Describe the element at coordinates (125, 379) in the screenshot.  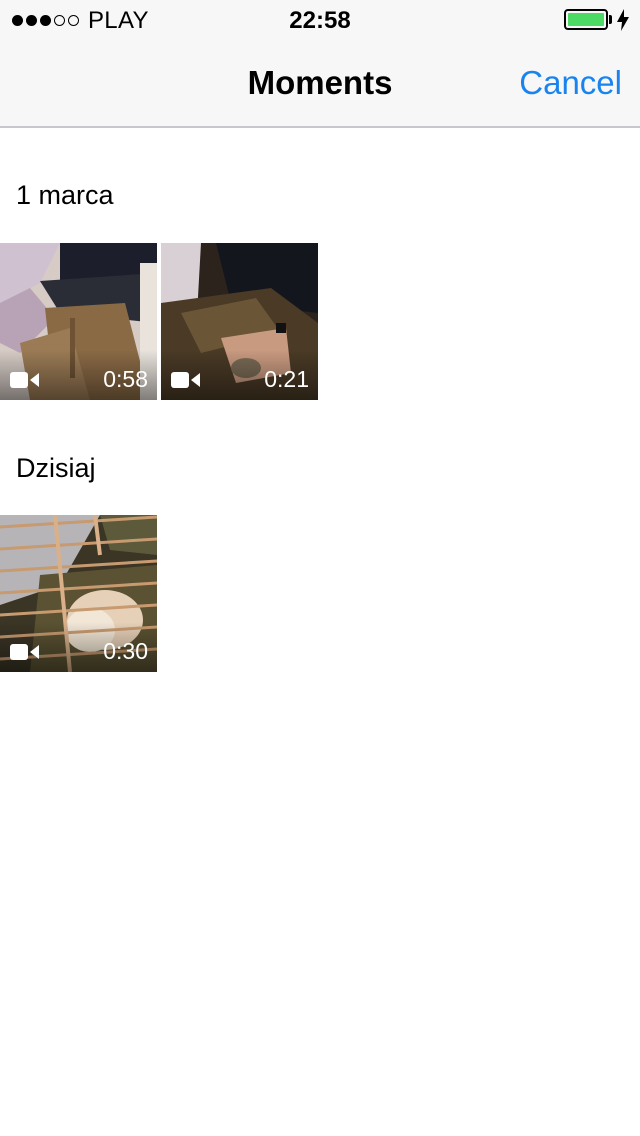
I see `video-duration: 0:58` at that location.